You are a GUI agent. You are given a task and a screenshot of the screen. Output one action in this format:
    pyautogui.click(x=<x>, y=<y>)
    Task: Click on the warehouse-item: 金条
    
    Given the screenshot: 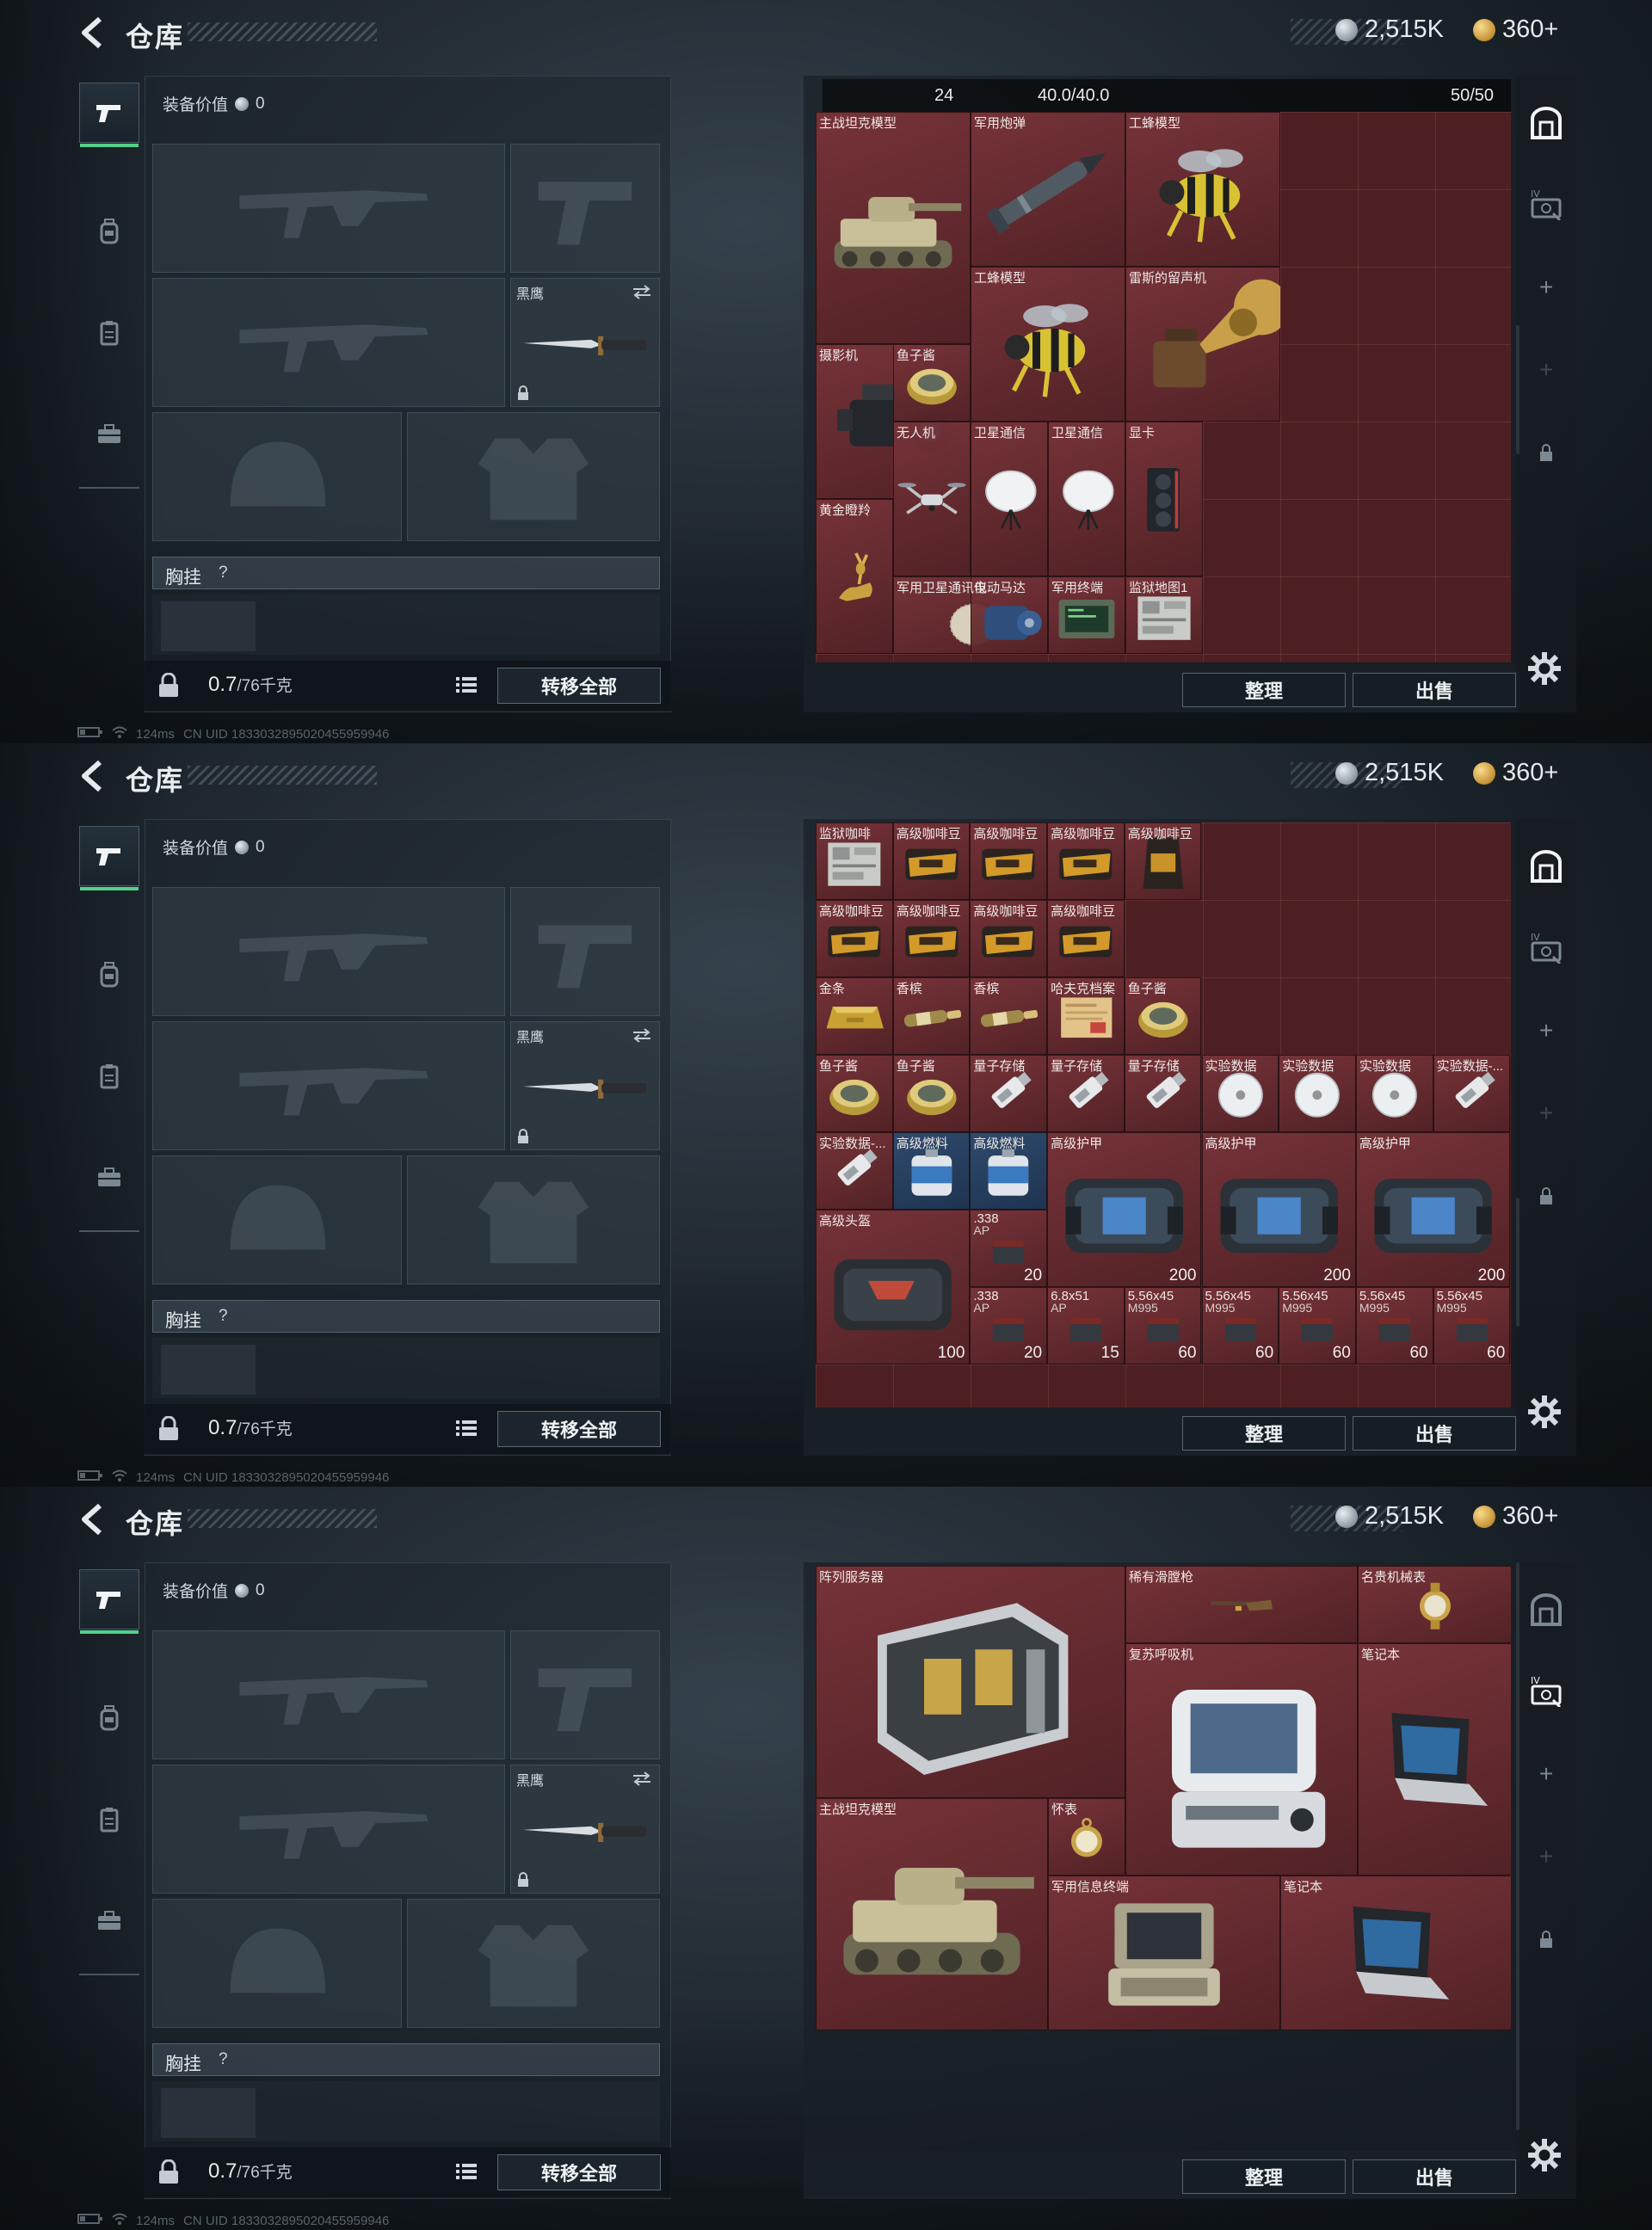 What is the action you would take?
    pyautogui.click(x=854, y=1016)
    